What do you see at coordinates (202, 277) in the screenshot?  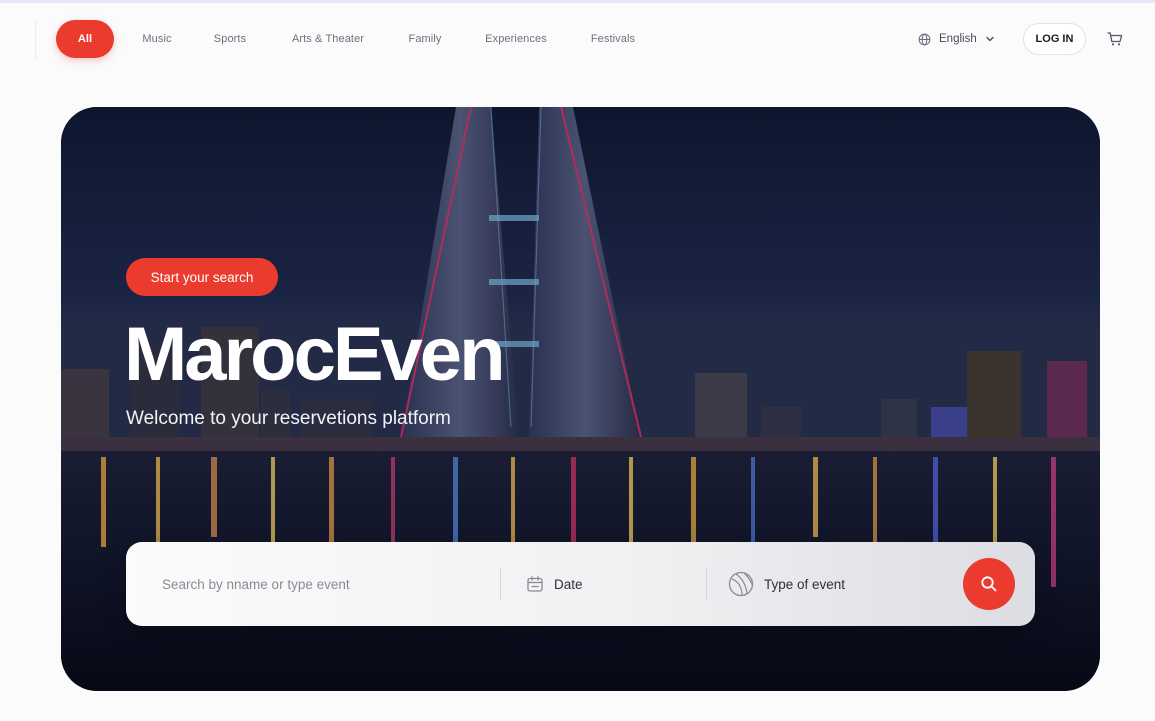 I see `start-search-button: Start your search` at bounding box center [202, 277].